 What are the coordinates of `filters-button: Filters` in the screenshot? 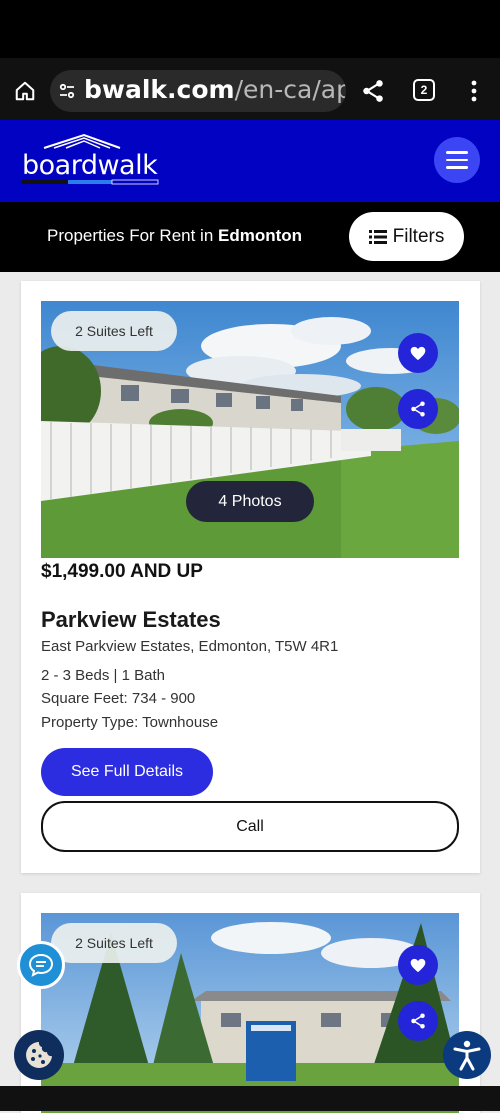 It's located at (406, 236).